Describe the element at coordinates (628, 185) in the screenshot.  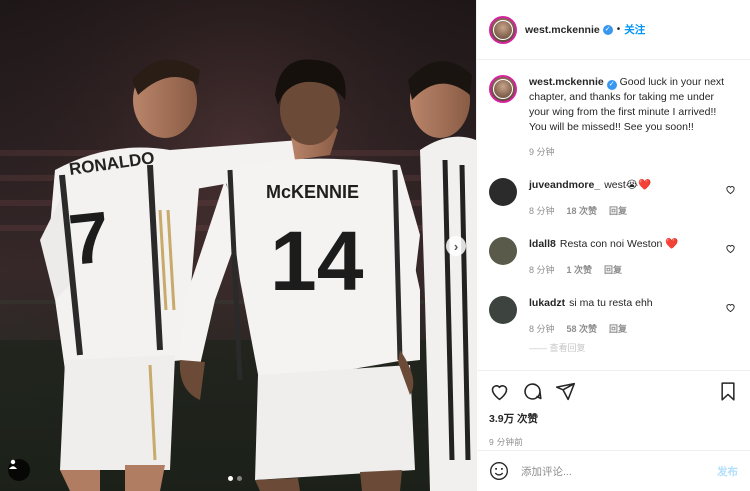
I see `comment-text: west😭❤️` at that location.